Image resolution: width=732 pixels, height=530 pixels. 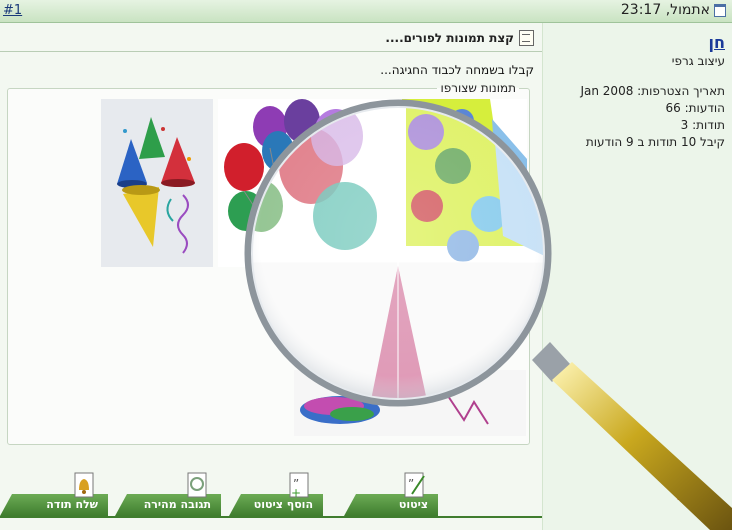 I want to click on quote-button: ציטוט ”, so click(x=391, y=494).